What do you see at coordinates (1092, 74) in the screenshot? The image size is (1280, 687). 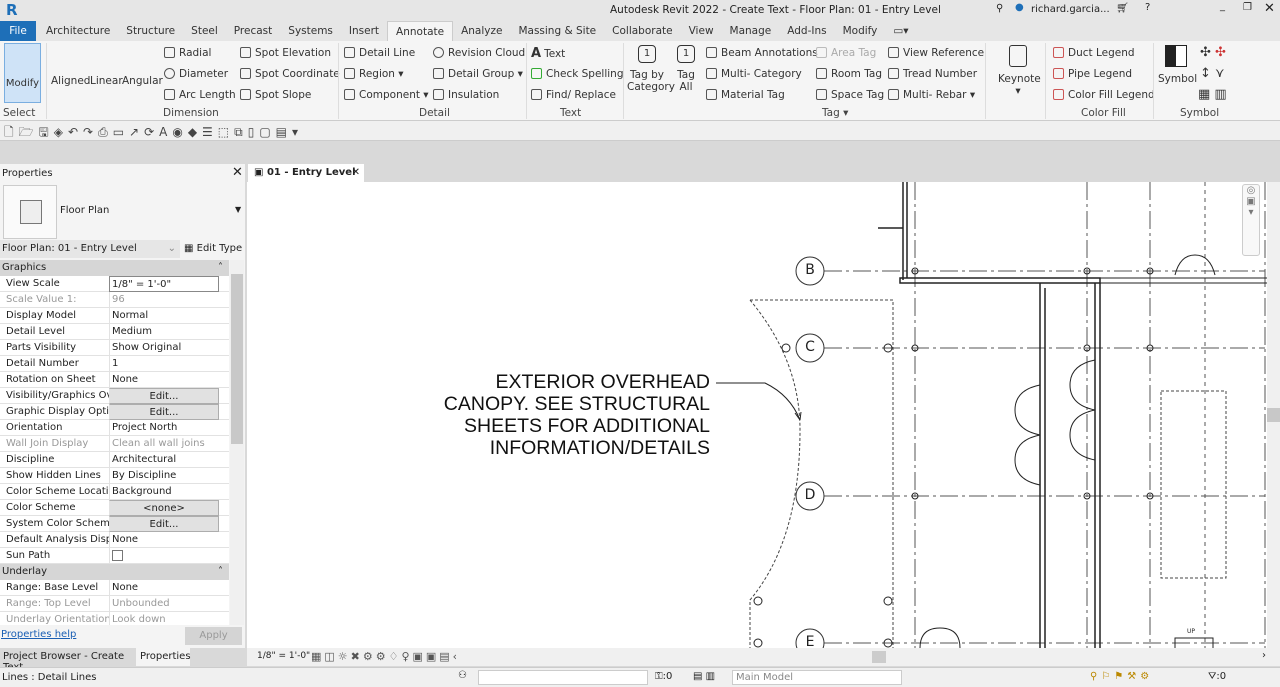 I see `pipe-legend-button: Pipe Legend` at bounding box center [1092, 74].